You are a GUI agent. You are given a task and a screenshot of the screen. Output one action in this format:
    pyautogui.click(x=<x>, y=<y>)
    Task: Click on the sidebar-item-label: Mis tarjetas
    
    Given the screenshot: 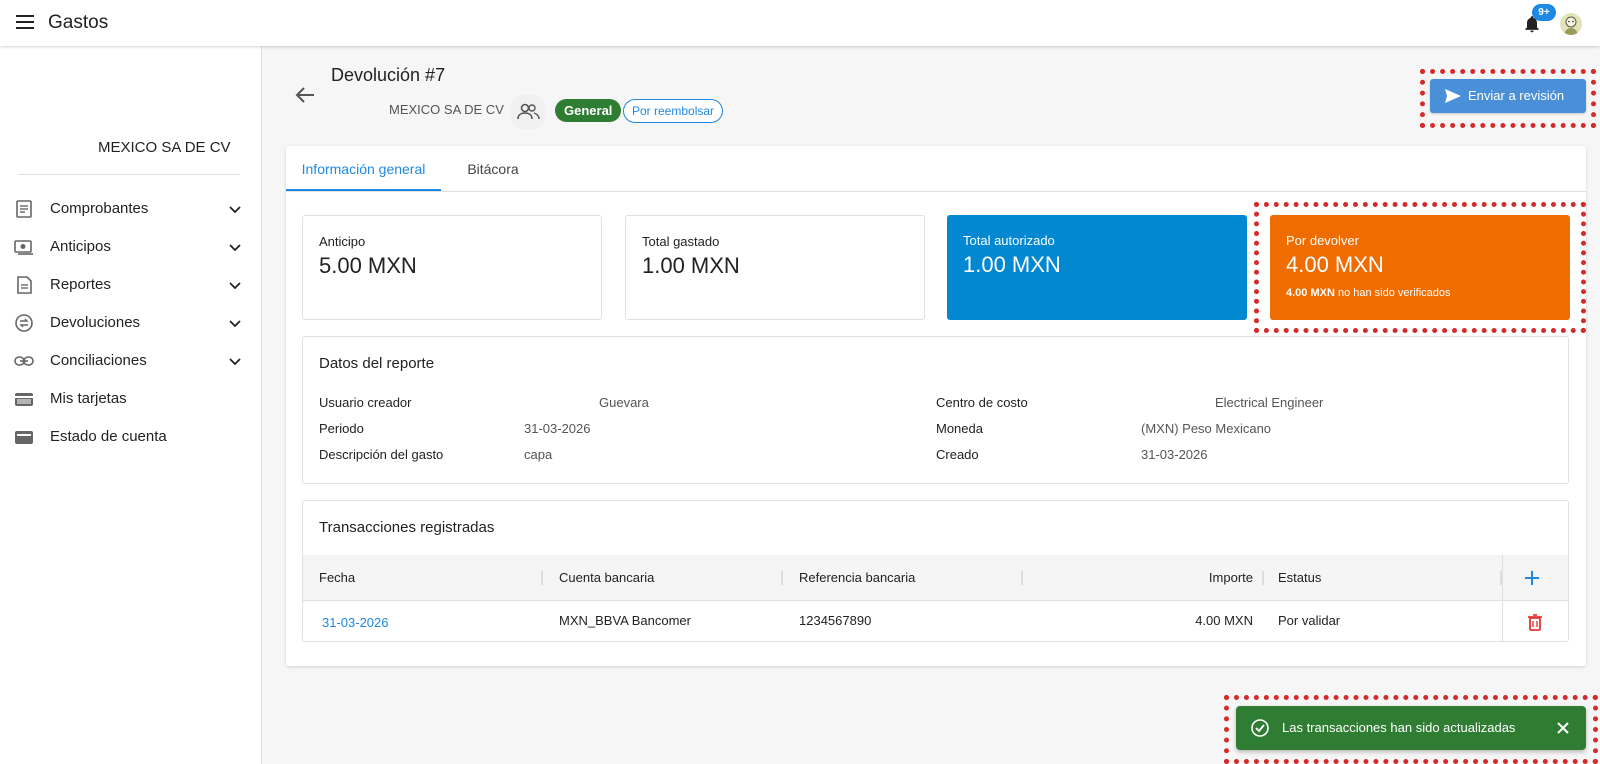 What is the action you would take?
    pyautogui.click(x=88, y=398)
    